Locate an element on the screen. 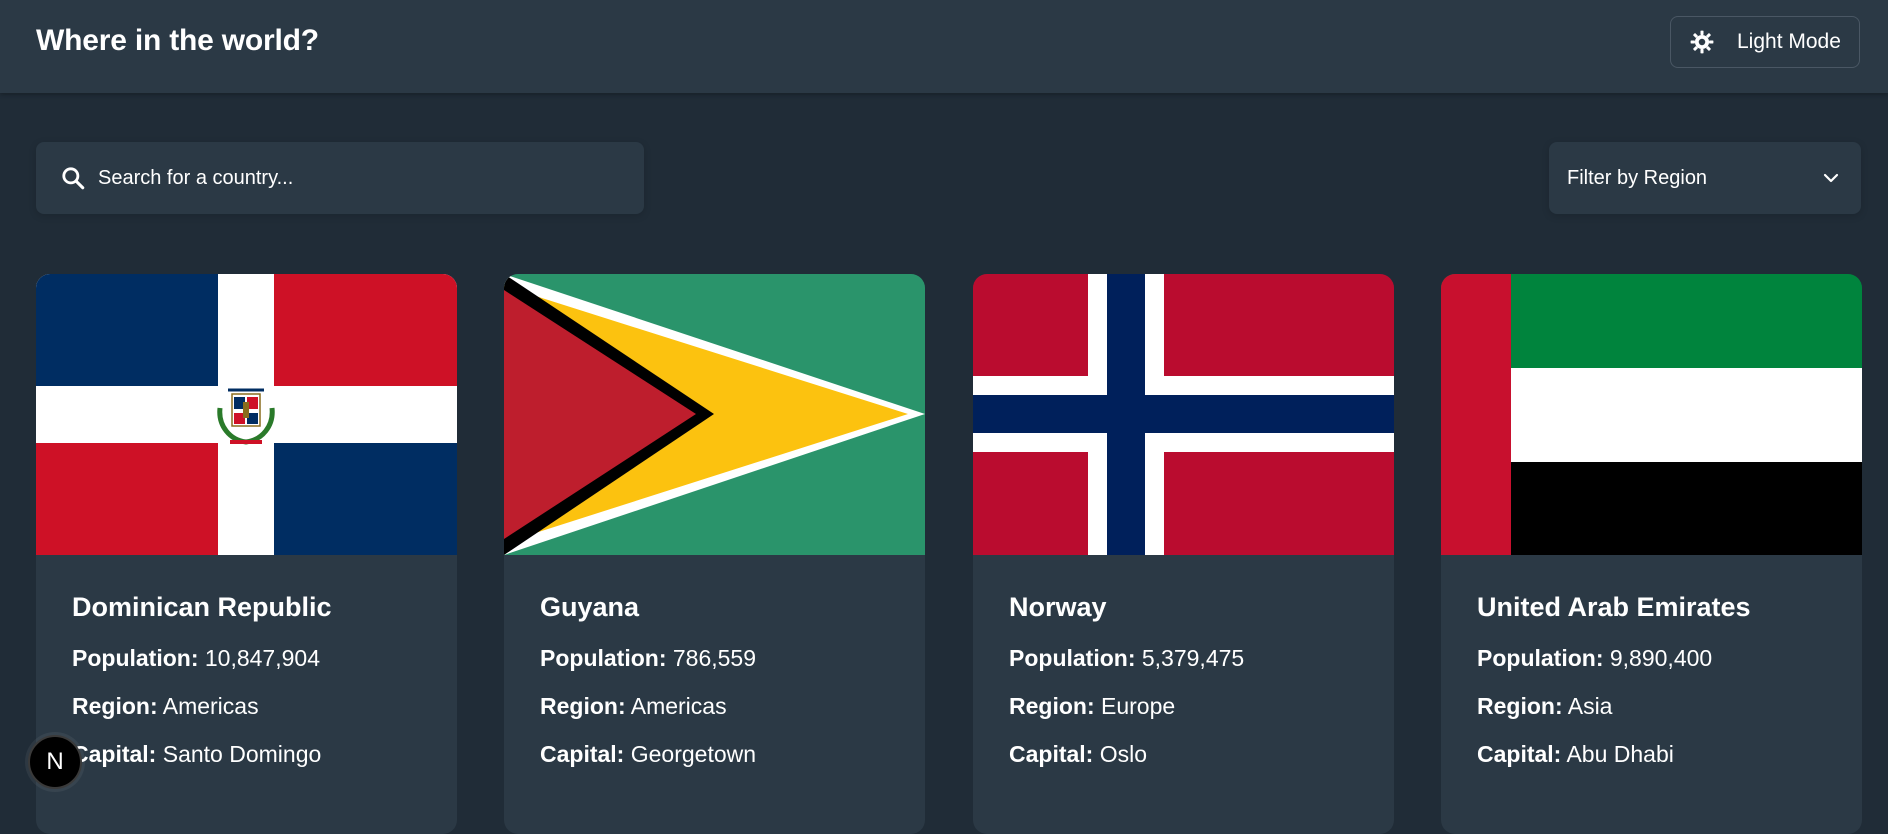 This screenshot has height=834, width=1888. theme-toggle-button: Light Mode is located at coordinates (1765, 42).